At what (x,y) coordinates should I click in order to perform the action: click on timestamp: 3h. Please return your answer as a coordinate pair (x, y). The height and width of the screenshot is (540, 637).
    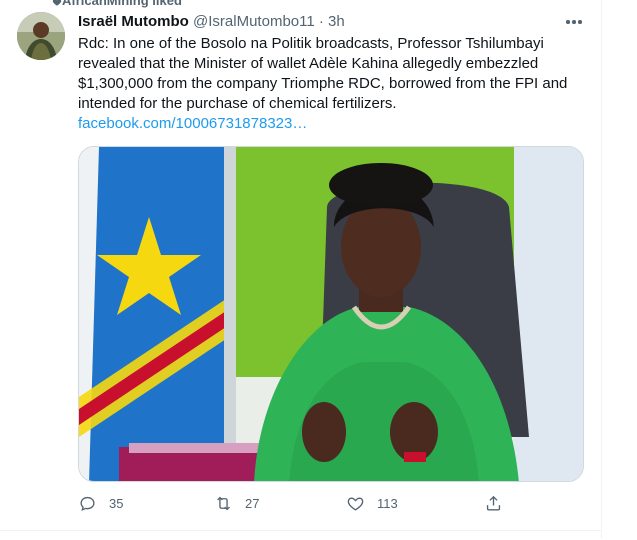
    Looking at the image, I should click on (336, 21).